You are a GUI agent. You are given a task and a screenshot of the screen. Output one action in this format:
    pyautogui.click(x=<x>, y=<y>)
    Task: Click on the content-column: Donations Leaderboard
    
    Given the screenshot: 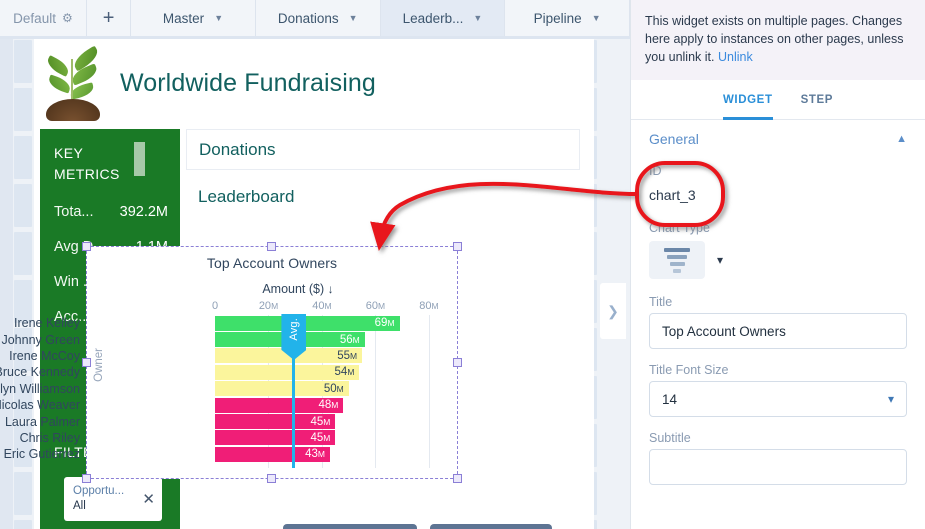 What is the action you would take?
    pyautogui.click(x=383, y=173)
    